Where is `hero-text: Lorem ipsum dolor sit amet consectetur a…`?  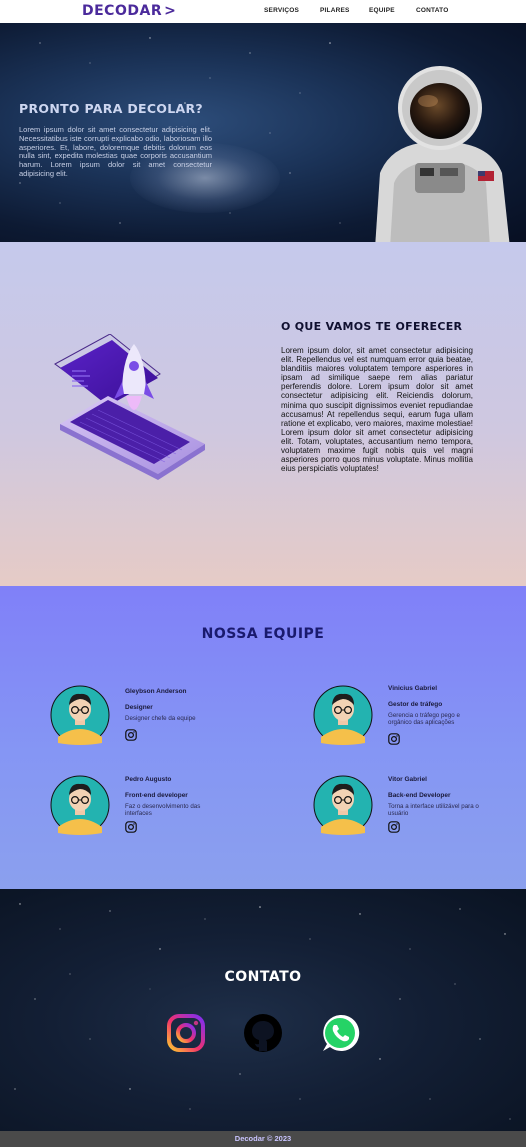 hero-text: Lorem ipsum dolor sit amet consectetur a… is located at coordinates (115, 151).